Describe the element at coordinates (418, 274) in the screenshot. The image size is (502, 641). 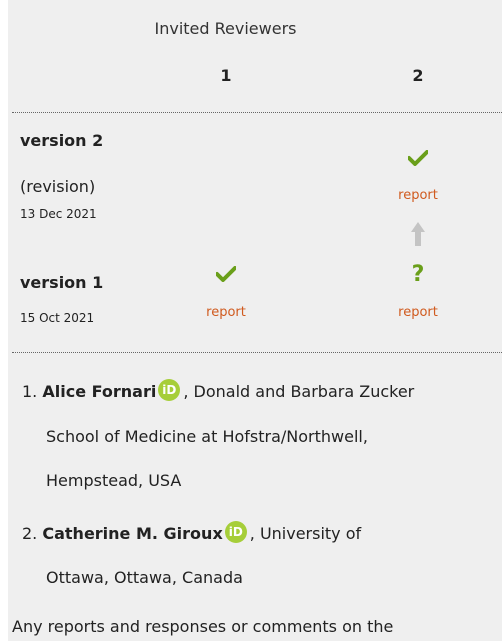
I see `approved-with-reservations-icon: ?` at that location.